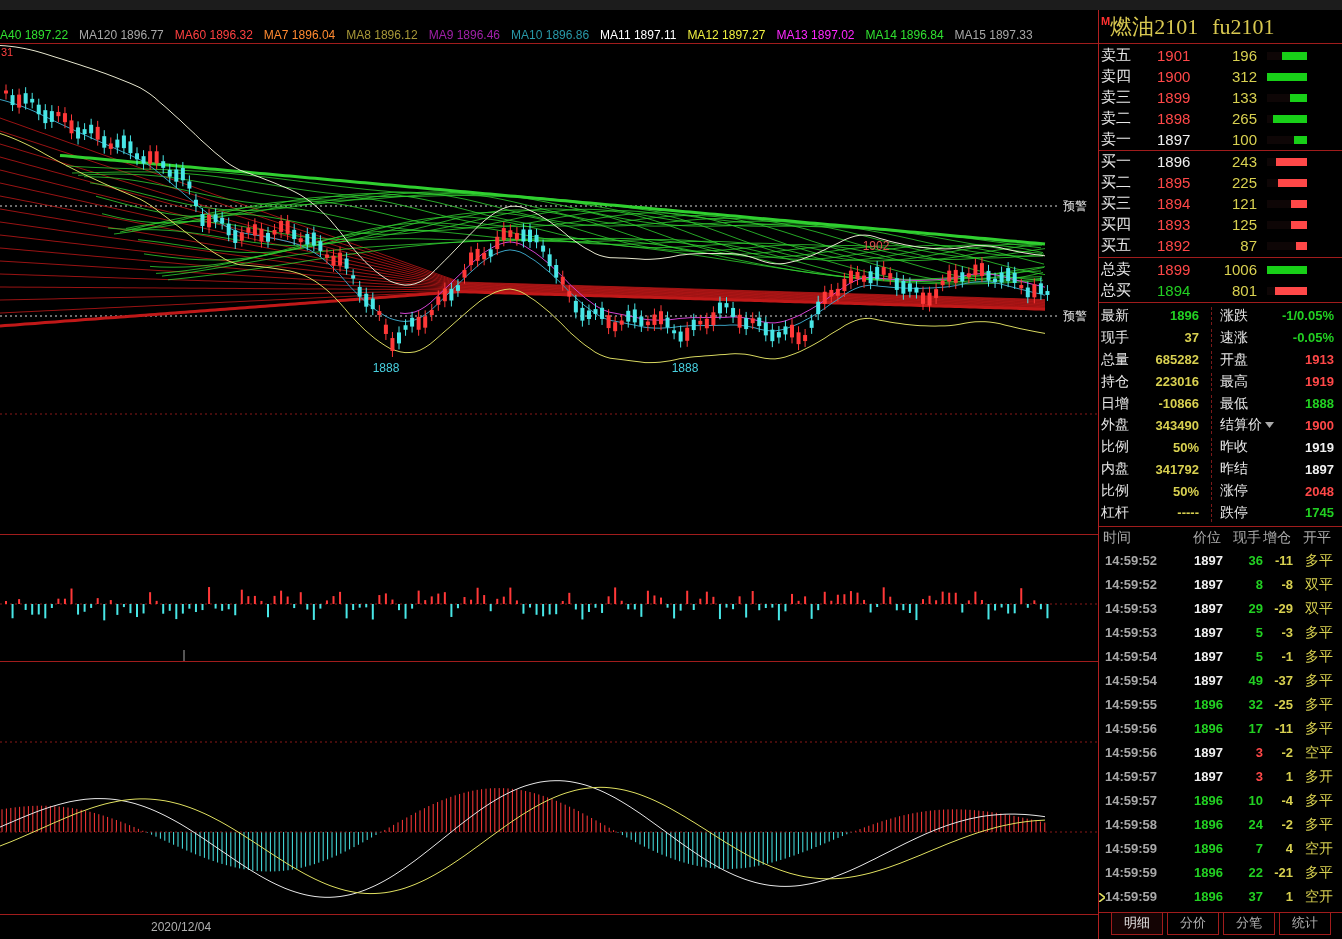  Describe the element at coordinates (1243, 161) in the screenshot. I see `volume-value: 243` at that location.